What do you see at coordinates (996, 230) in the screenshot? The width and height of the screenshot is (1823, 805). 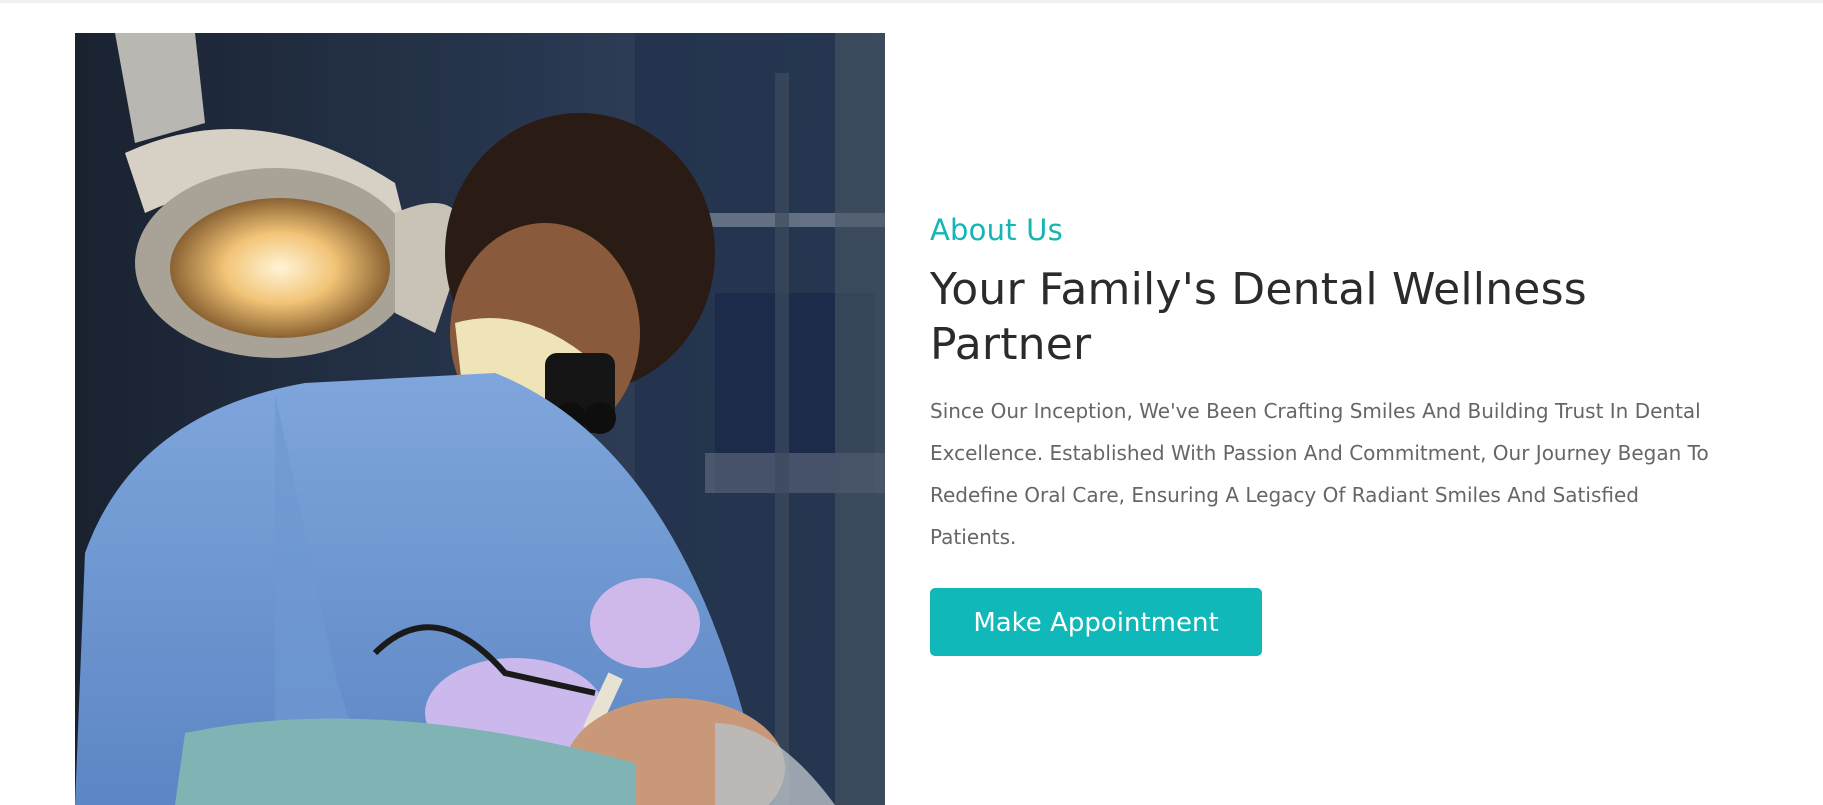 I see `about-eyebrow: About Us` at bounding box center [996, 230].